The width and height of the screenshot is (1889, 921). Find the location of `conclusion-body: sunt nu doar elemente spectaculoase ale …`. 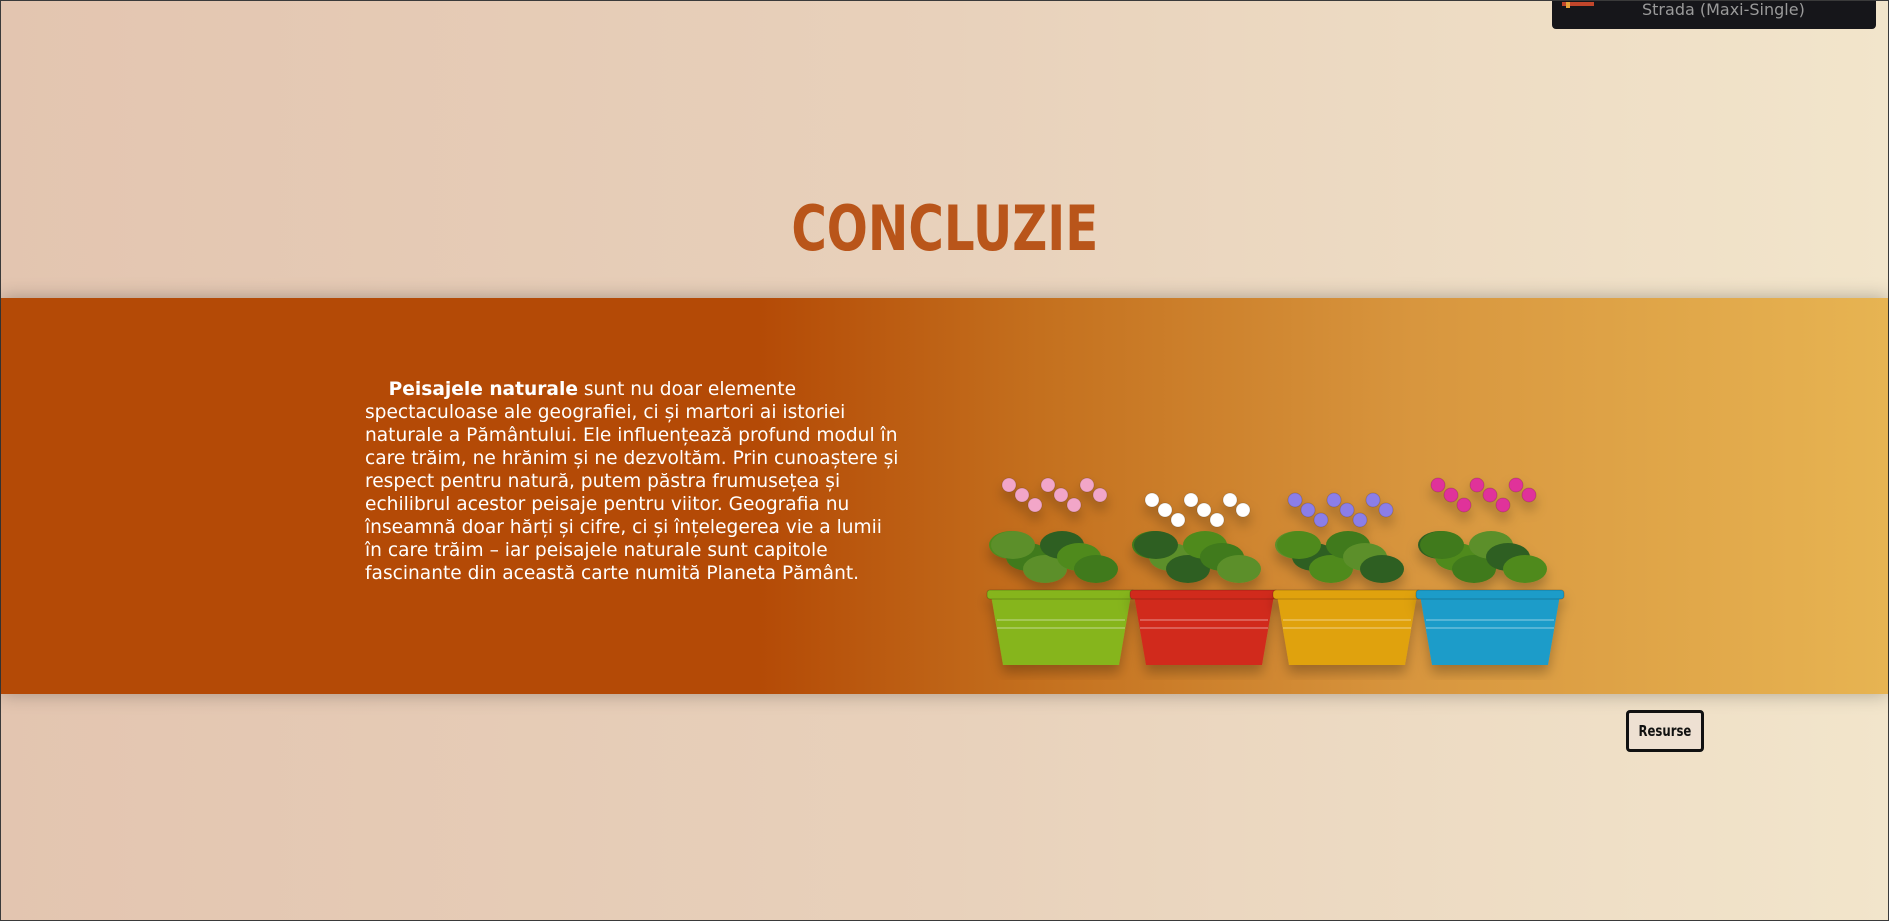

conclusion-body: sunt nu doar elemente spectaculoase ale … is located at coordinates (632, 481).